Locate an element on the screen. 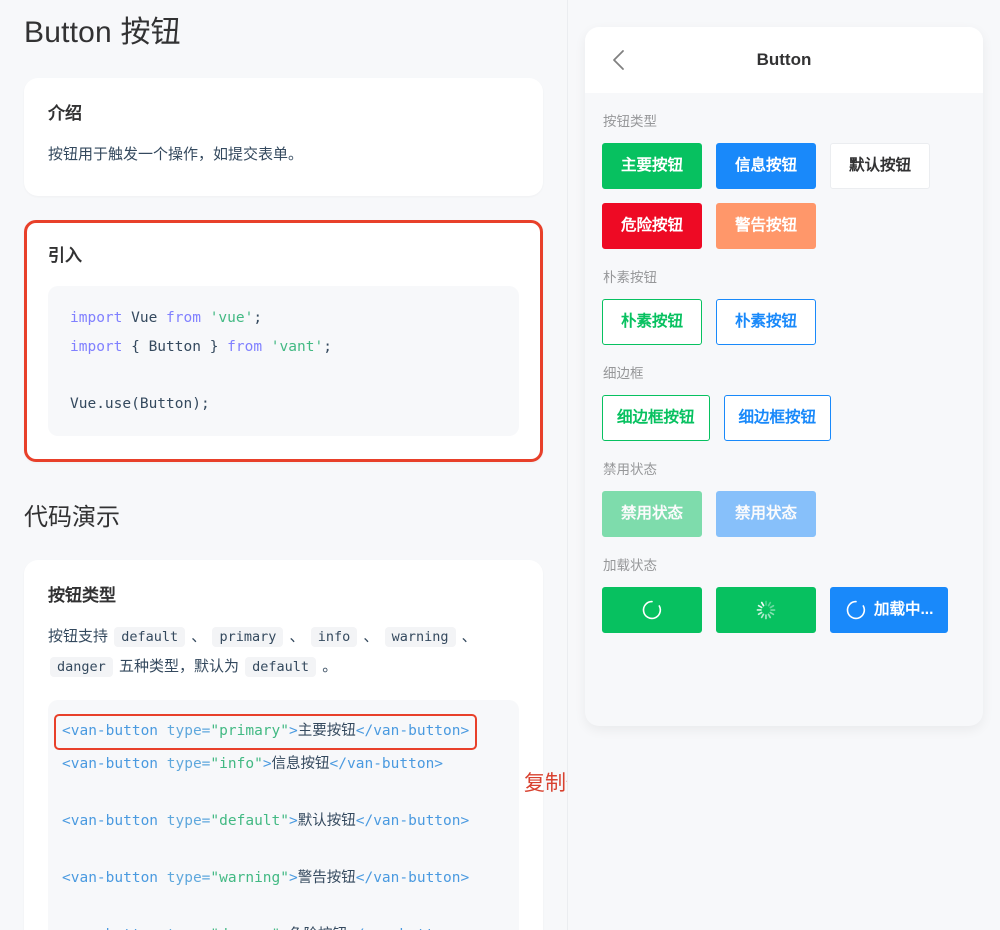 The height and width of the screenshot is (930, 1000). chevron-left-icon is located at coordinates (618, 60).